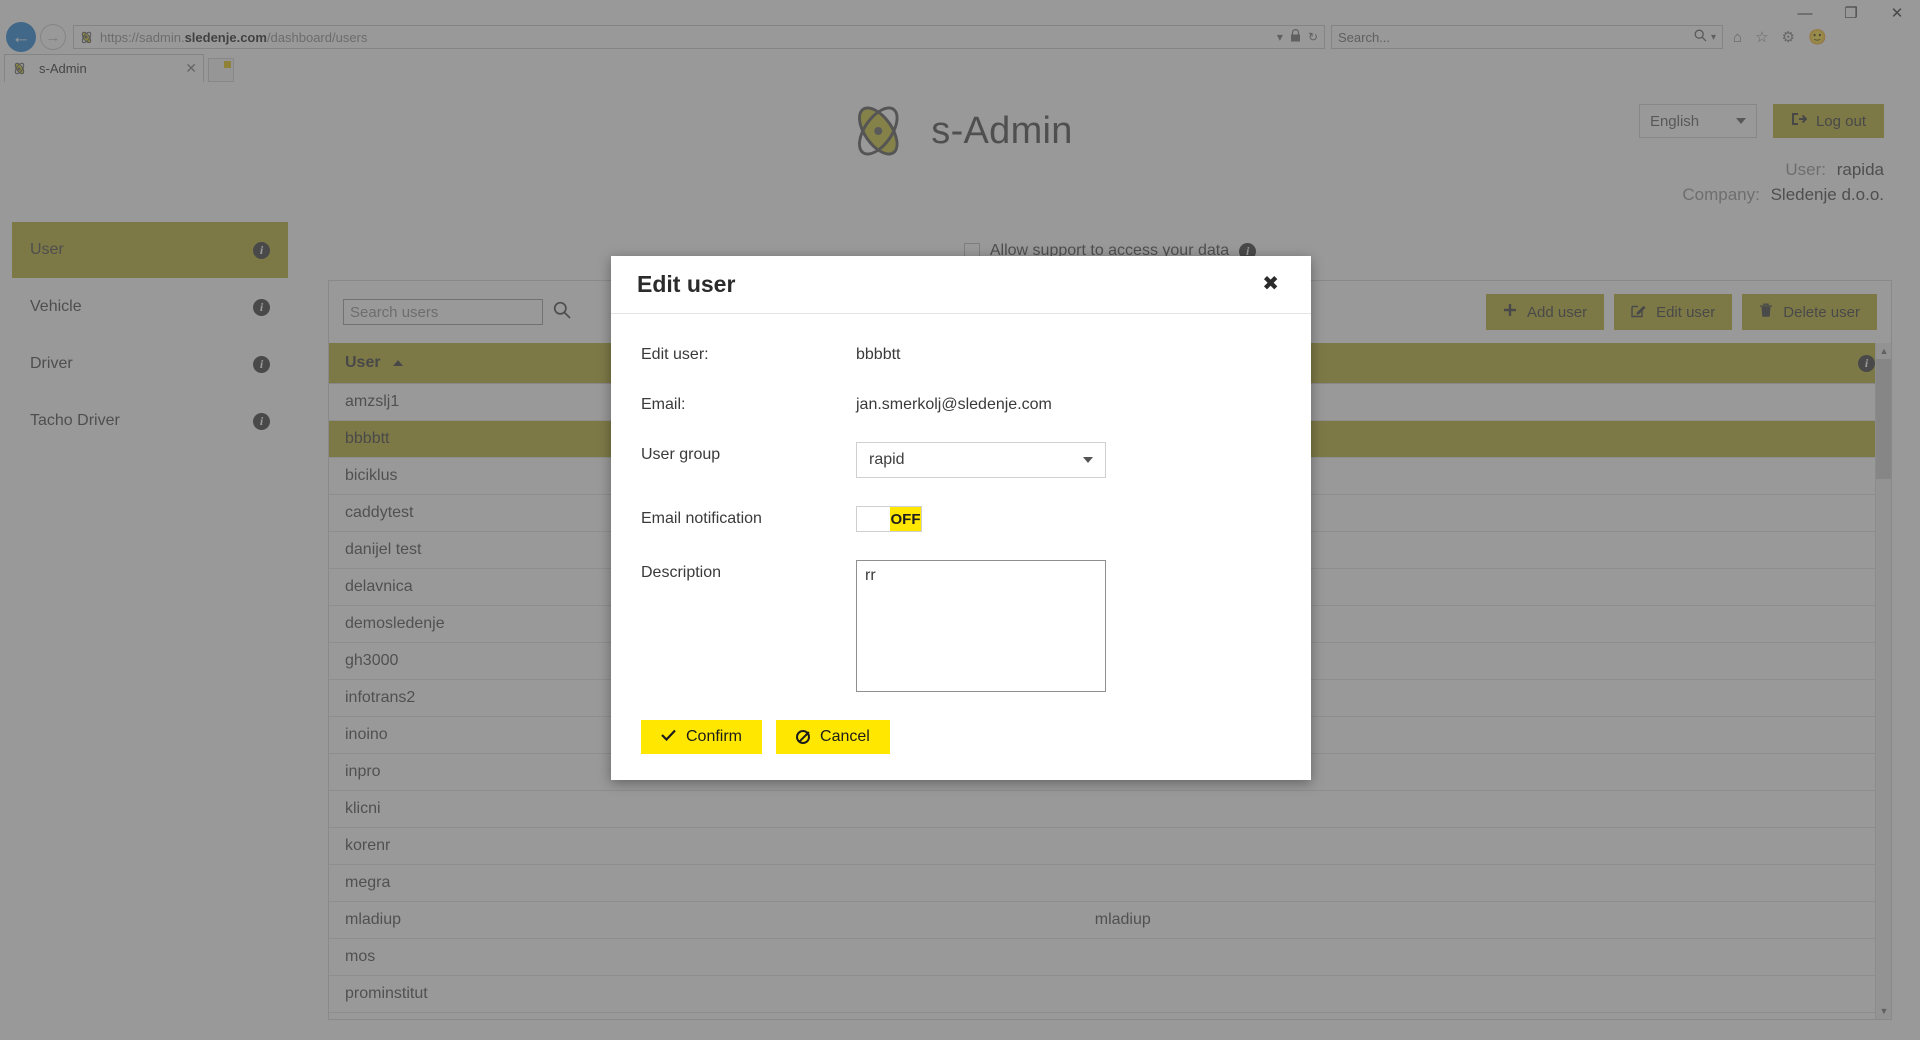 This screenshot has height=1040, width=1920. What do you see at coordinates (681, 454) in the screenshot?
I see `usergroup-label: User group` at bounding box center [681, 454].